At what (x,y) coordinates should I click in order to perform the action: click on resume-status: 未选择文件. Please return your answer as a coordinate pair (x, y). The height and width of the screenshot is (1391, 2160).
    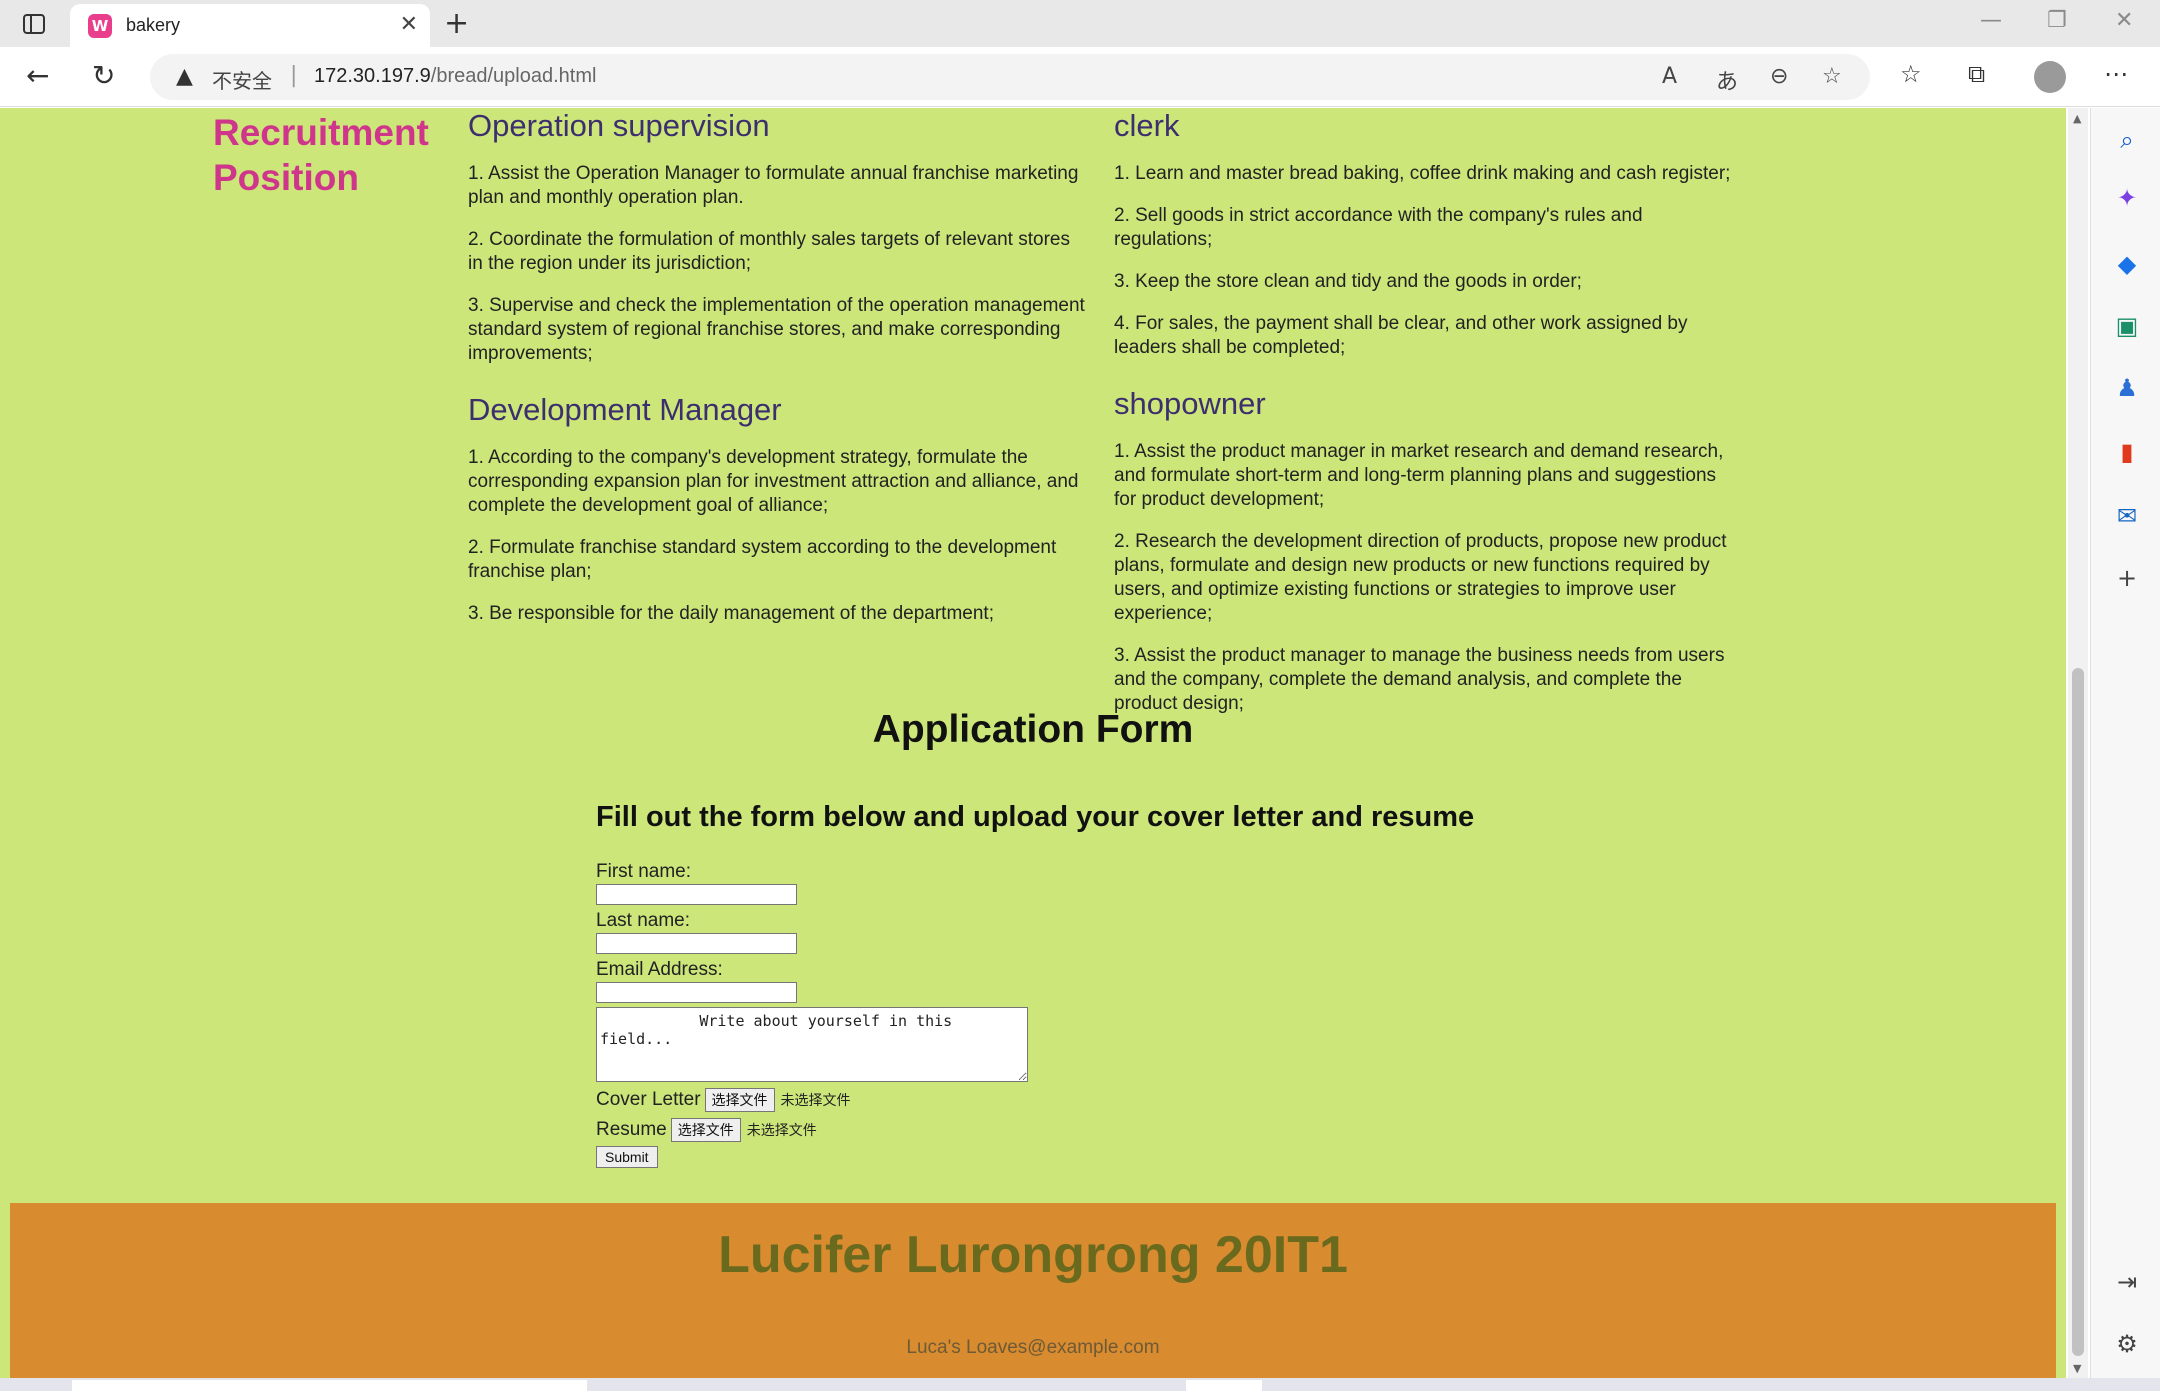
    Looking at the image, I should click on (781, 1130).